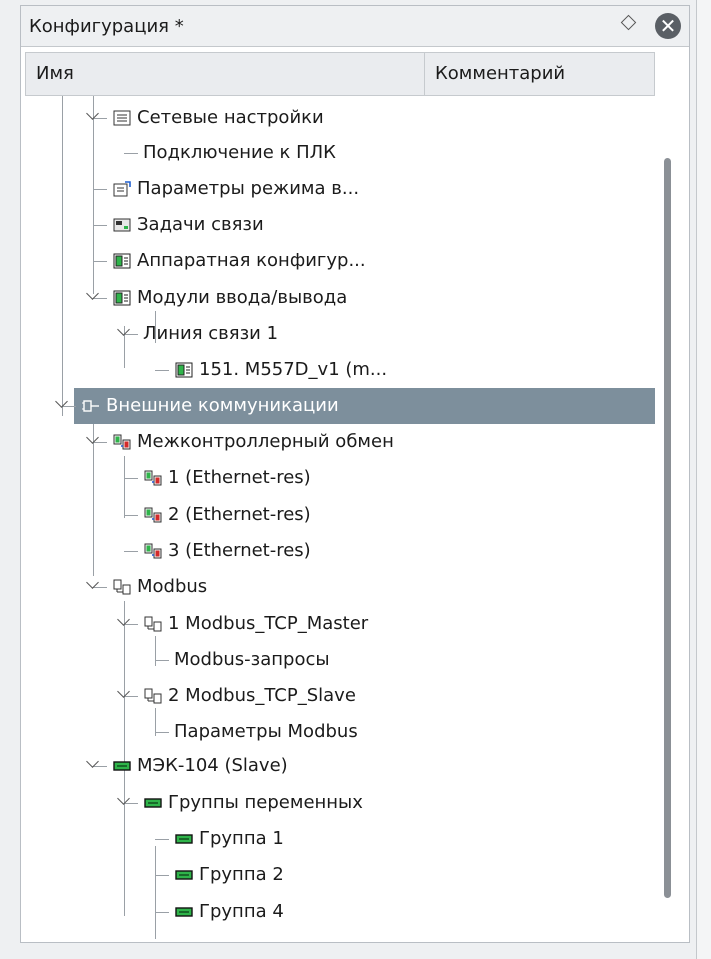 This screenshot has height=959, width=711. Describe the element at coordinates (340, 766) in the screenshot. I see `tree-item: МЭК-104 (Slave)` at that location.